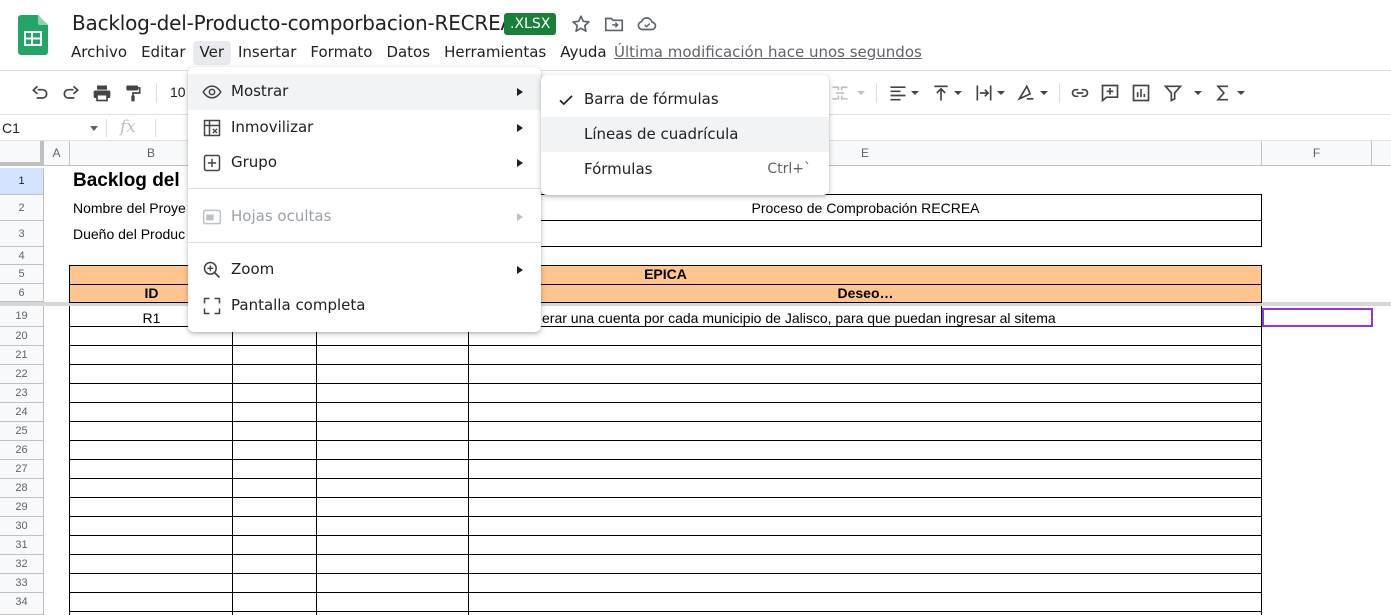 This screenshot has height=615, width=1391. What do you see at coordinates (581, 24) in the screenshot?
I see `star-icon` at bounding box center [581, 24].